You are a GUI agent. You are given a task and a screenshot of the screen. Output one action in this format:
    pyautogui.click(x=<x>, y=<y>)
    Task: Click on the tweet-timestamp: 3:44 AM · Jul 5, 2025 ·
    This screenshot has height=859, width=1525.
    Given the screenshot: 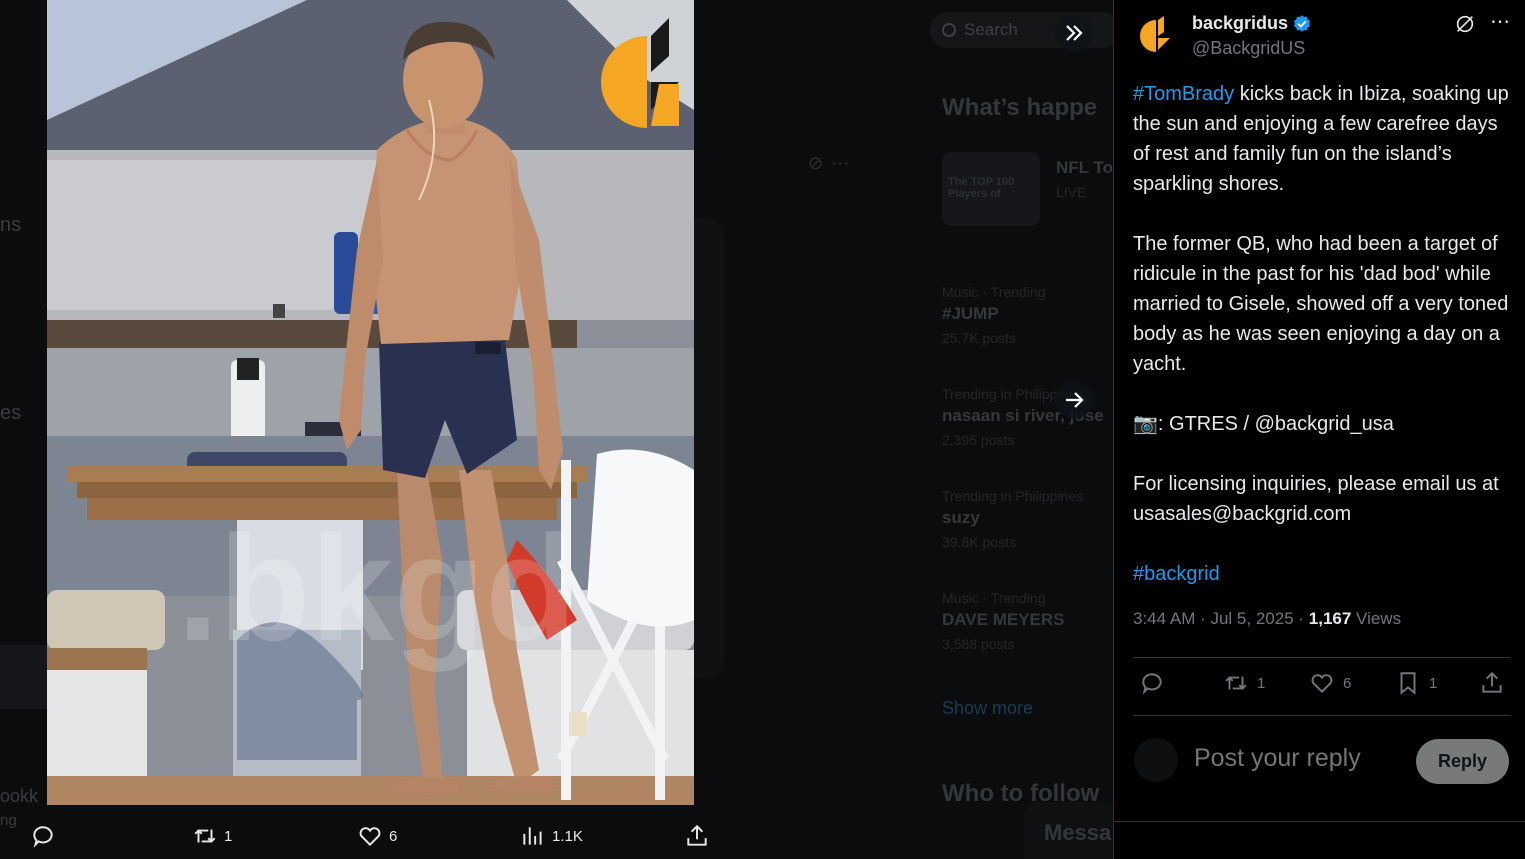 What is the action you would take?
    pyautogui.click(x=1221, y=618)
    